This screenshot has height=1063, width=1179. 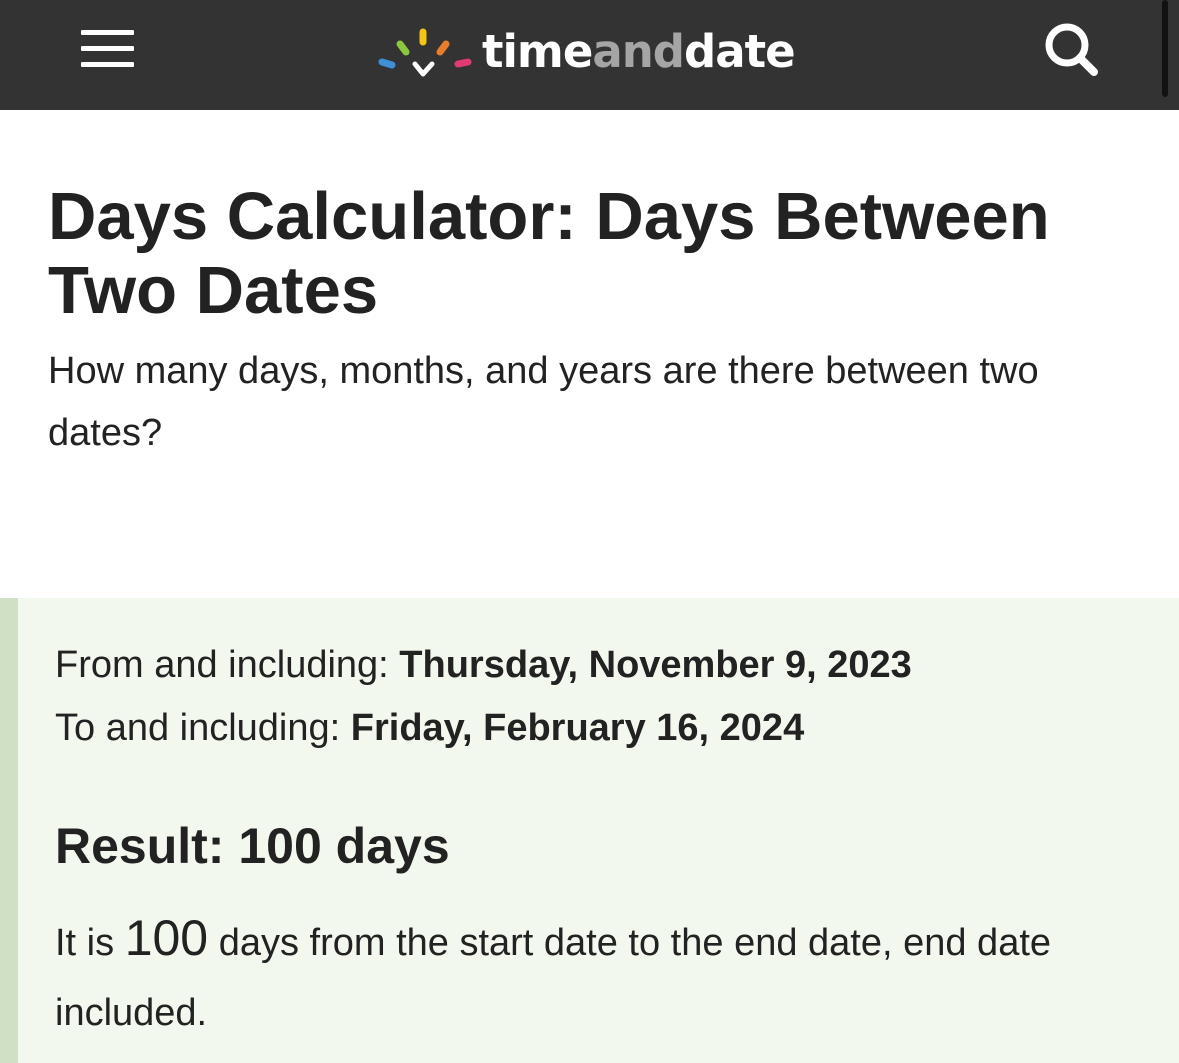 I want to click on result-accent-bar, so click(x=9, y=830).